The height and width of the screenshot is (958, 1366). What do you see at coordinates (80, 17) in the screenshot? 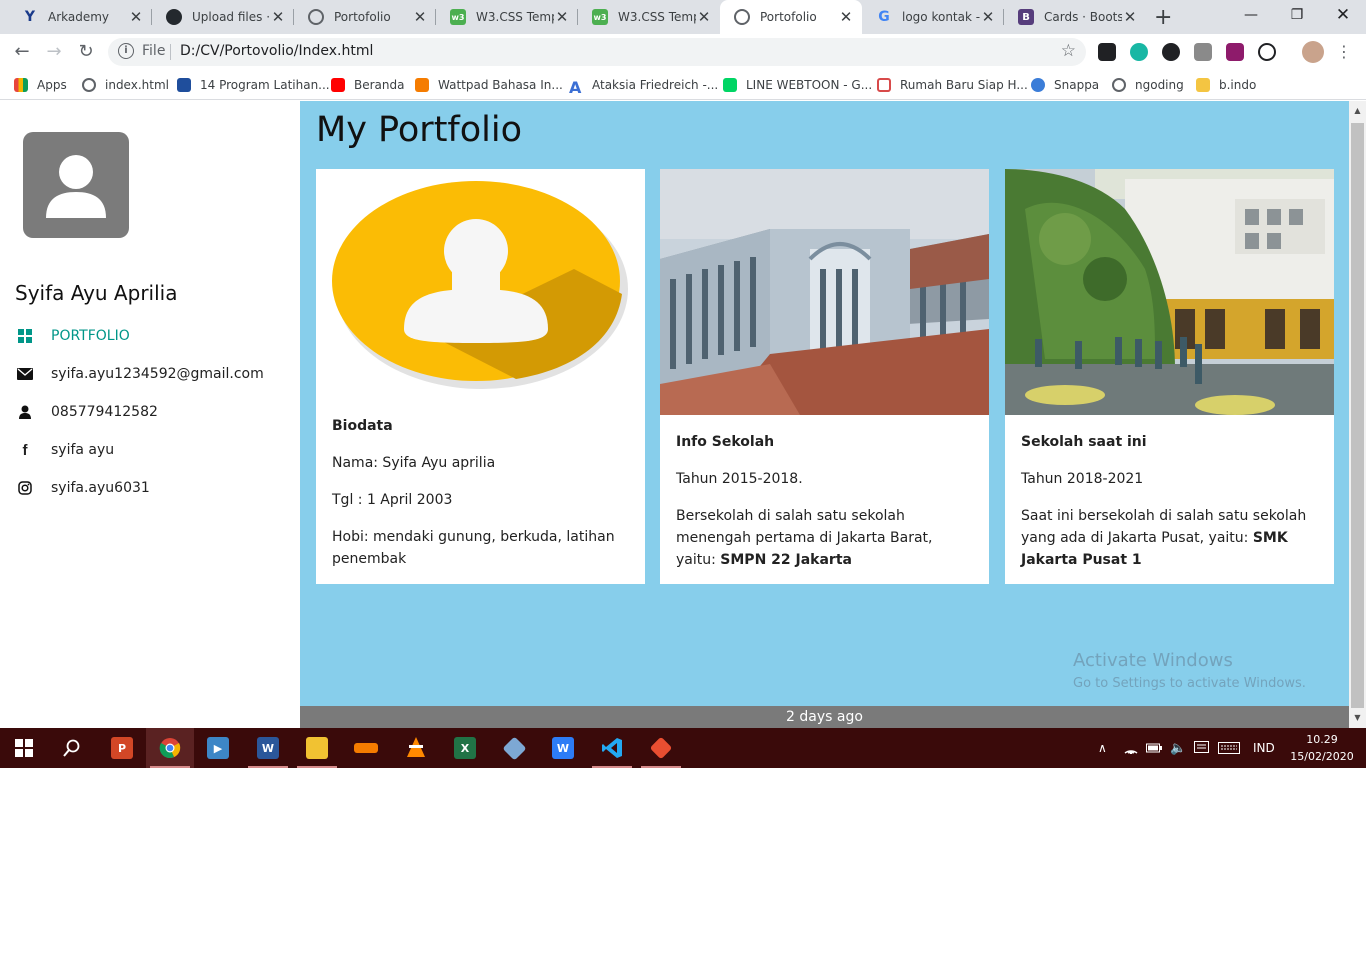
I see `tab-arkademy: Y Arkademy ✕` at bounding box center [80, 17].